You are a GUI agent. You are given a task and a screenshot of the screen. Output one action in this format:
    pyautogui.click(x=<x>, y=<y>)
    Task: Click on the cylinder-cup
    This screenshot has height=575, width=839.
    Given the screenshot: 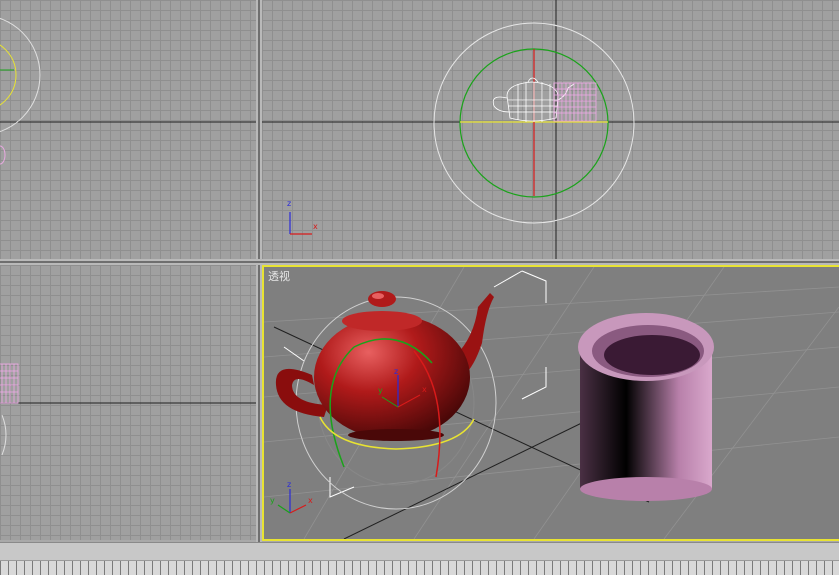 What is the action you would take?
    pyautogui.click(x=646, y=407)
    